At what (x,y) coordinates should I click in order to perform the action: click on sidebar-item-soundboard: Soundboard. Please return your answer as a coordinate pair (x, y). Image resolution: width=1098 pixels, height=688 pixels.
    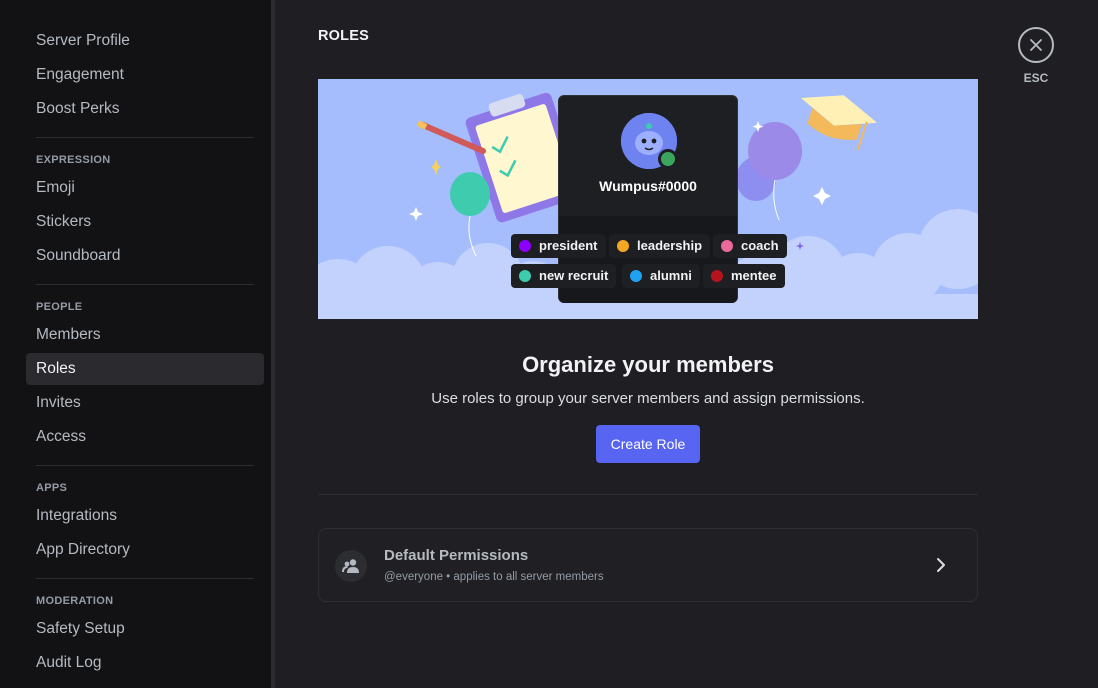
    Looking at the image, I should click on (145, 256).